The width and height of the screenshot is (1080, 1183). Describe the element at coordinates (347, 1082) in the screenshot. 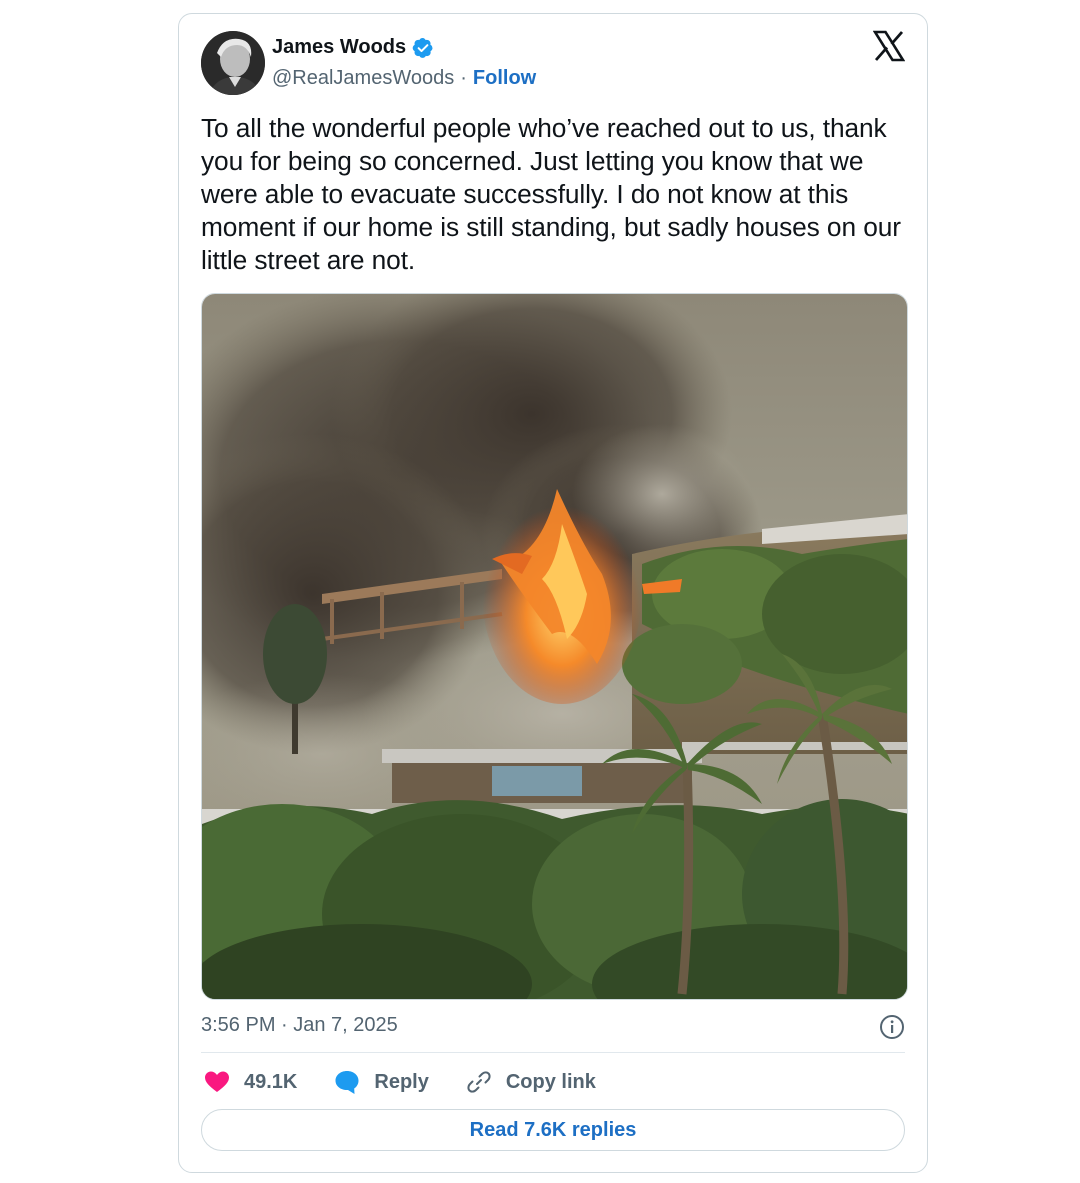

I see `reply-bubble-icon` at that location.